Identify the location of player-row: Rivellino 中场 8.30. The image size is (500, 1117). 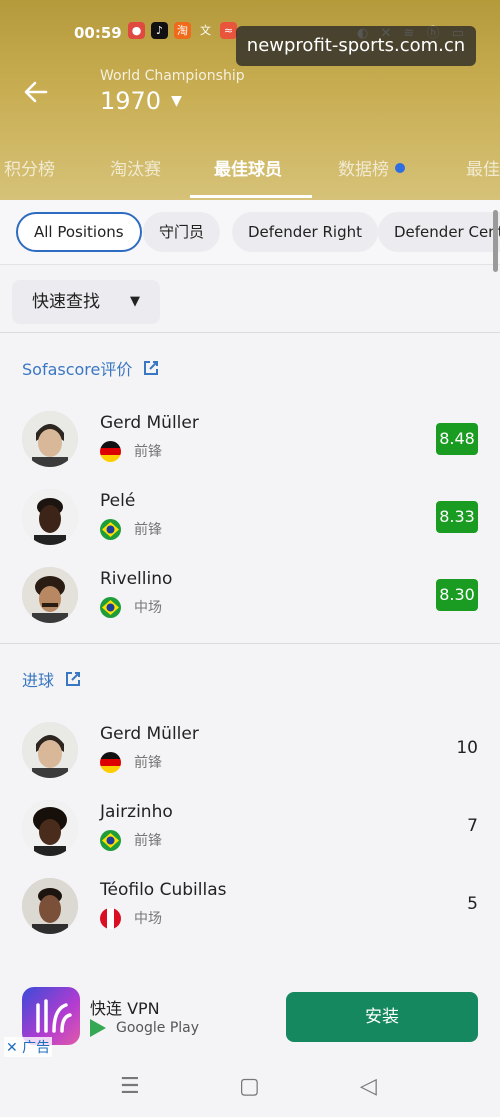
(250, 606).